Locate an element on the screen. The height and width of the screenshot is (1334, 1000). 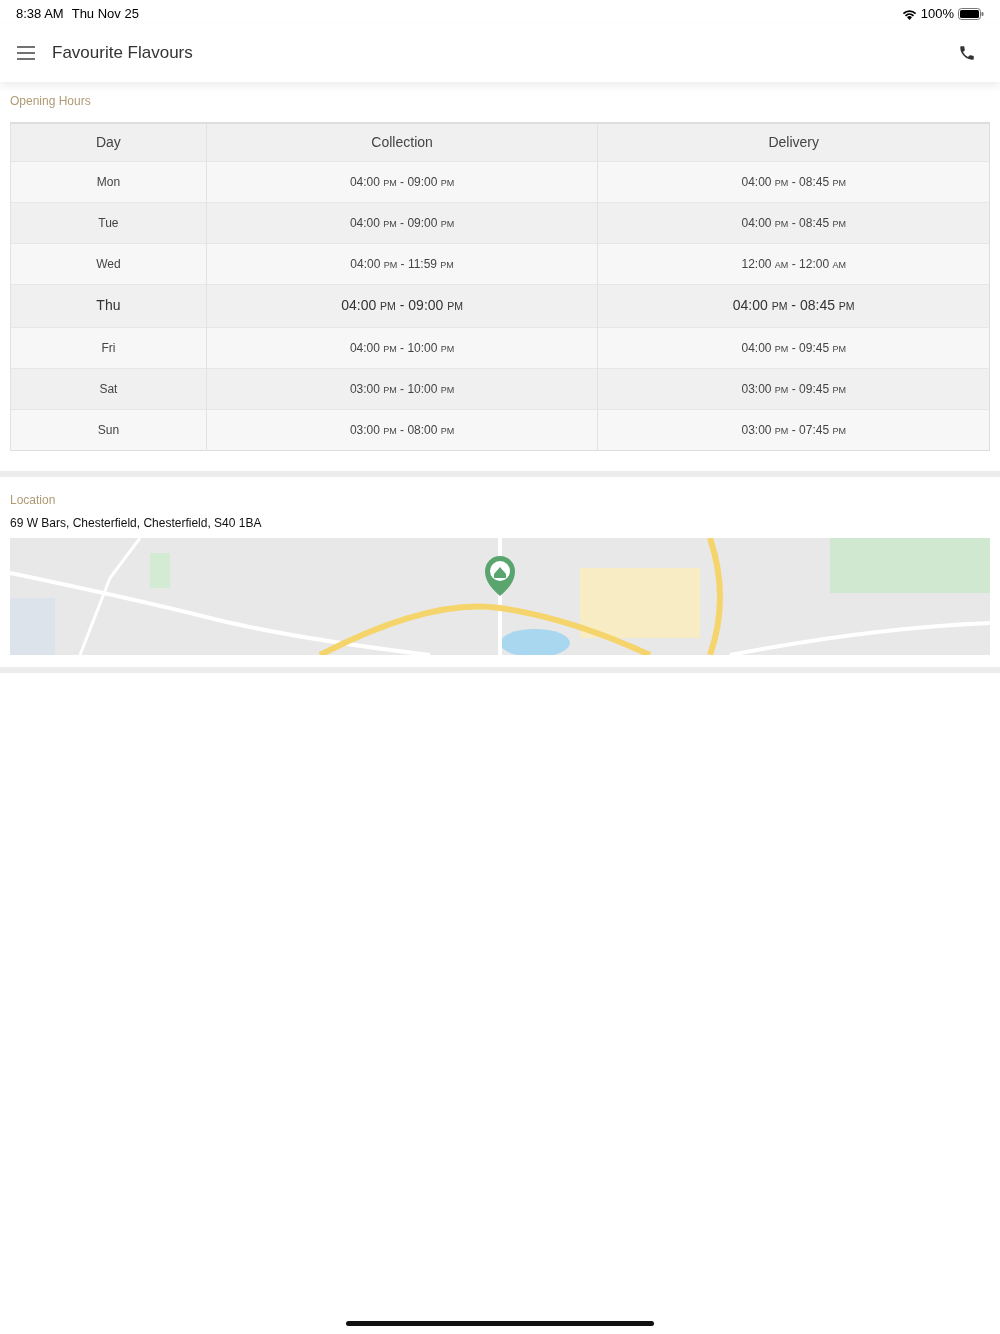
app-title: Favourite Flavours is located at coordinates (122, 53).